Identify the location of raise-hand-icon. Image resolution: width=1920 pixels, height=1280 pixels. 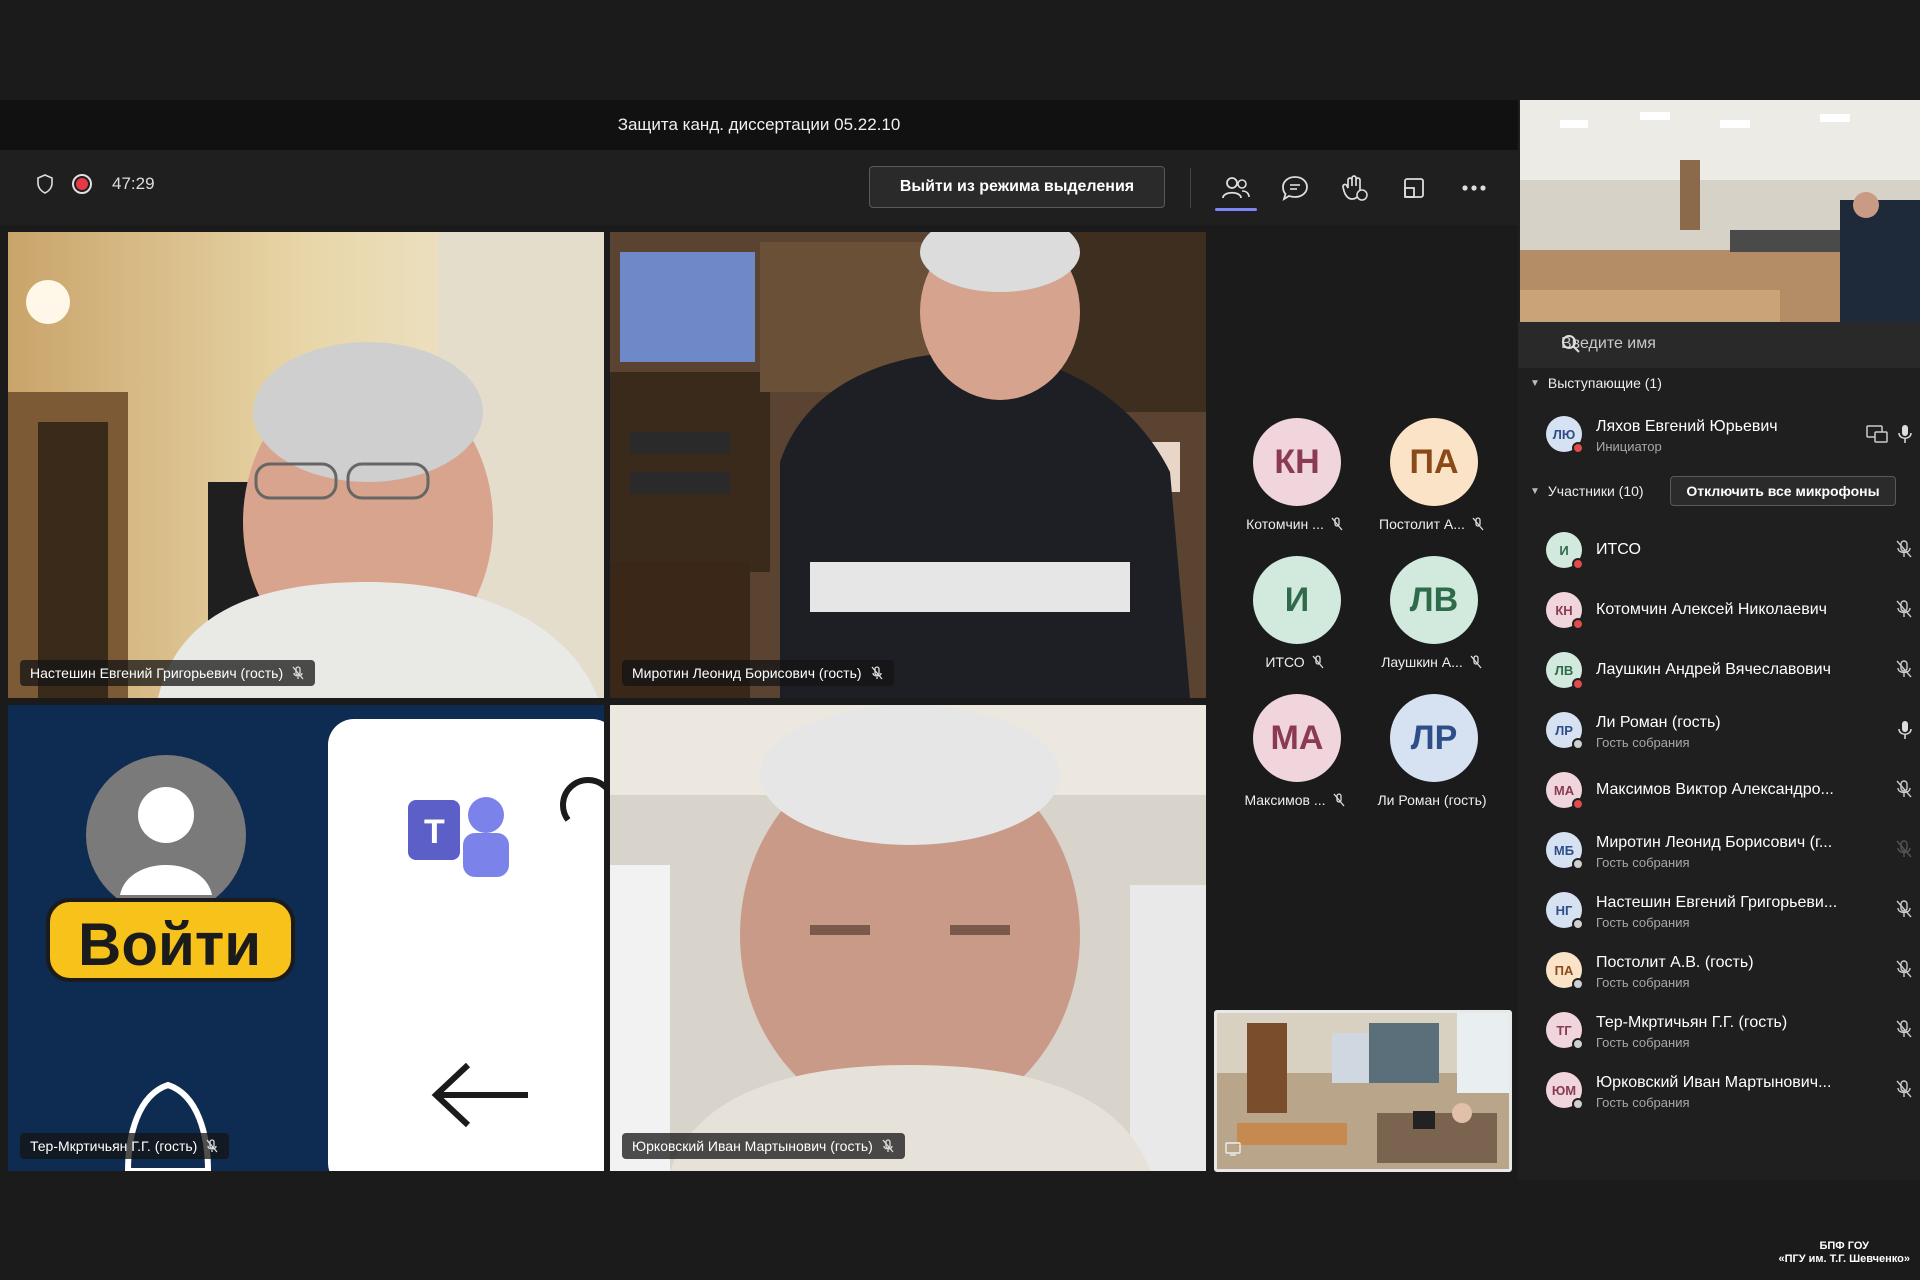
(1355, 188).